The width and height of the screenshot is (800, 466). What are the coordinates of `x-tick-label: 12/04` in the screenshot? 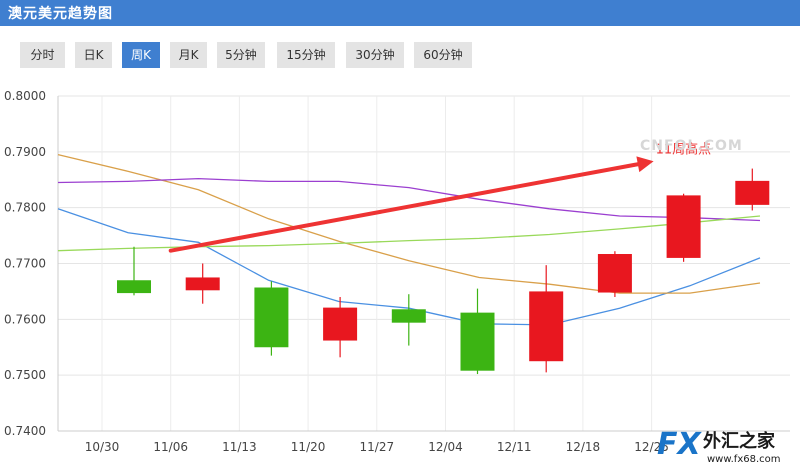 It's located at (445, 447).